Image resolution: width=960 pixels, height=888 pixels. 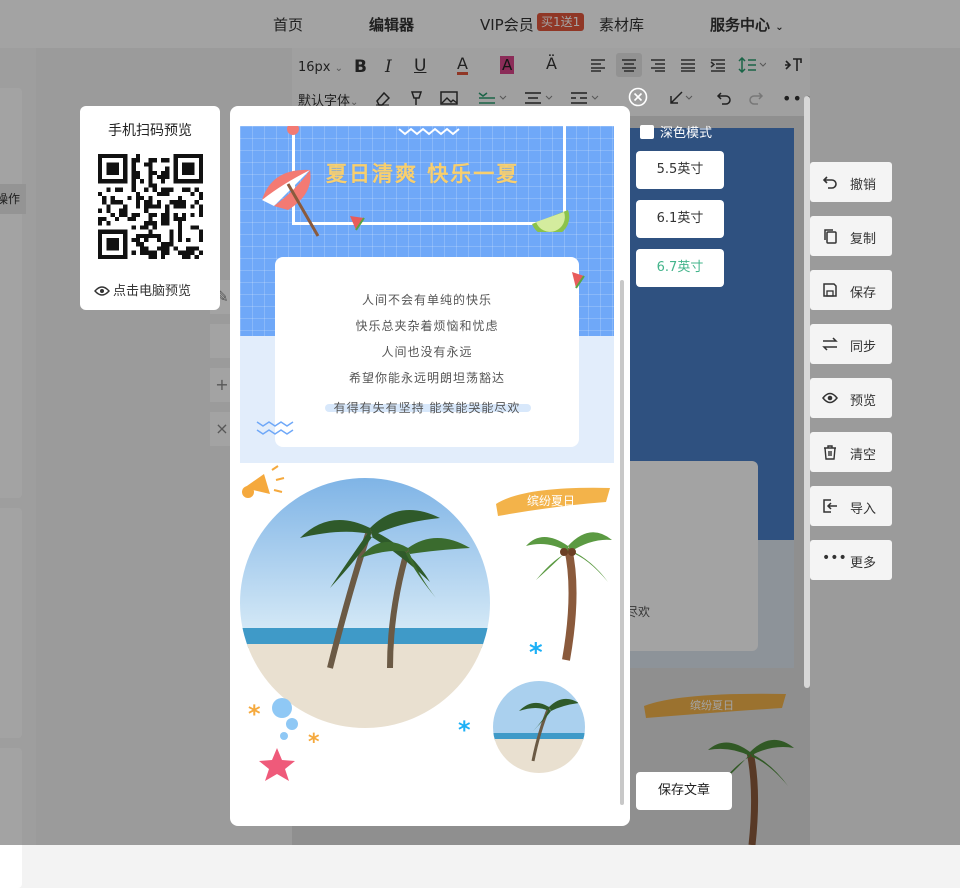 I want to click on action-label: 同步, so click(x=863, y=347).